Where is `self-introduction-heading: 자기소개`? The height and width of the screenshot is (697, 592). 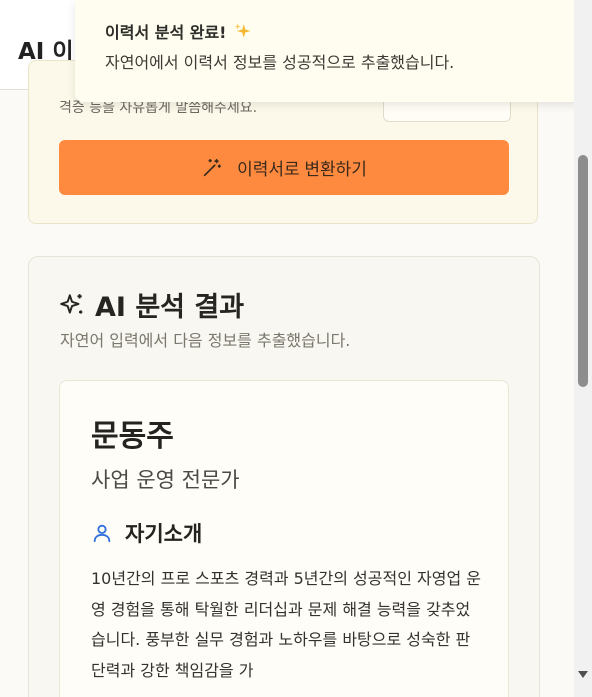 self-introduction-heading: 자기소개 is located at coordinates (146, 533).